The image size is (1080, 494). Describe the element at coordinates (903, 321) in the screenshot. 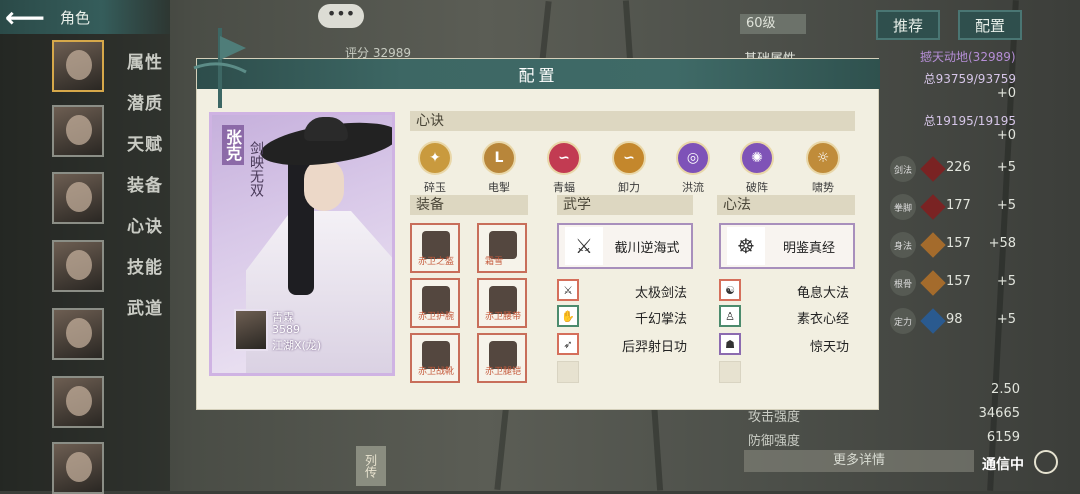

I see `stat-icon: 定力` at that location.